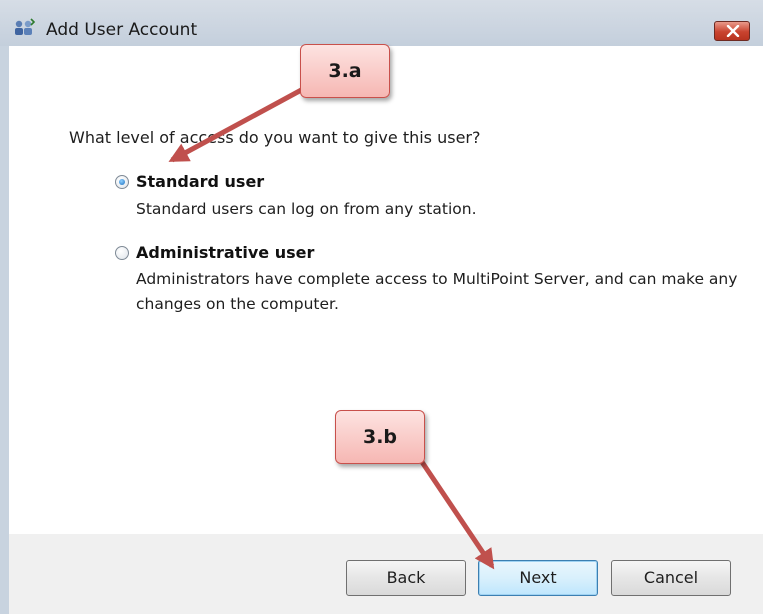 This screenshot has height=614, width=763. What do you see at coordinates (237, 304) in the screenshot?
I see `administrative-user-description-line-2: changes on the computer.` at bounding box center [237, 304].